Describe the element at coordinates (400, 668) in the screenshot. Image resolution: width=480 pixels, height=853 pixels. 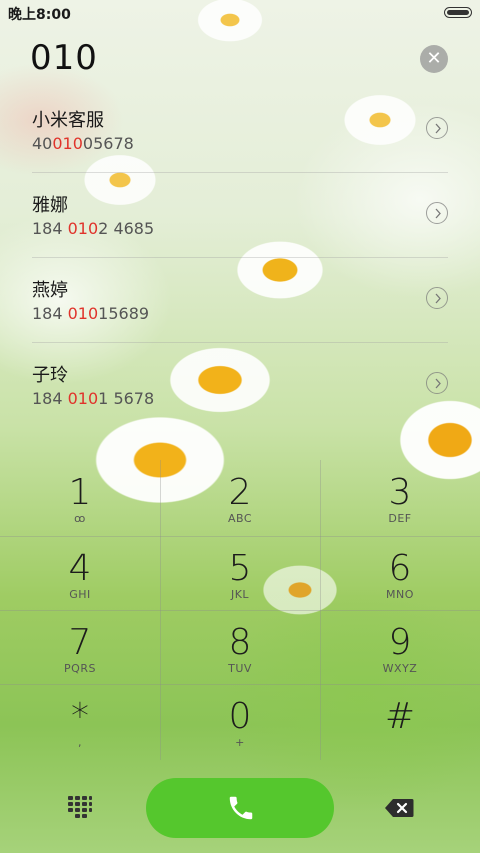
I see `key-letters: WXYZ` at that location.